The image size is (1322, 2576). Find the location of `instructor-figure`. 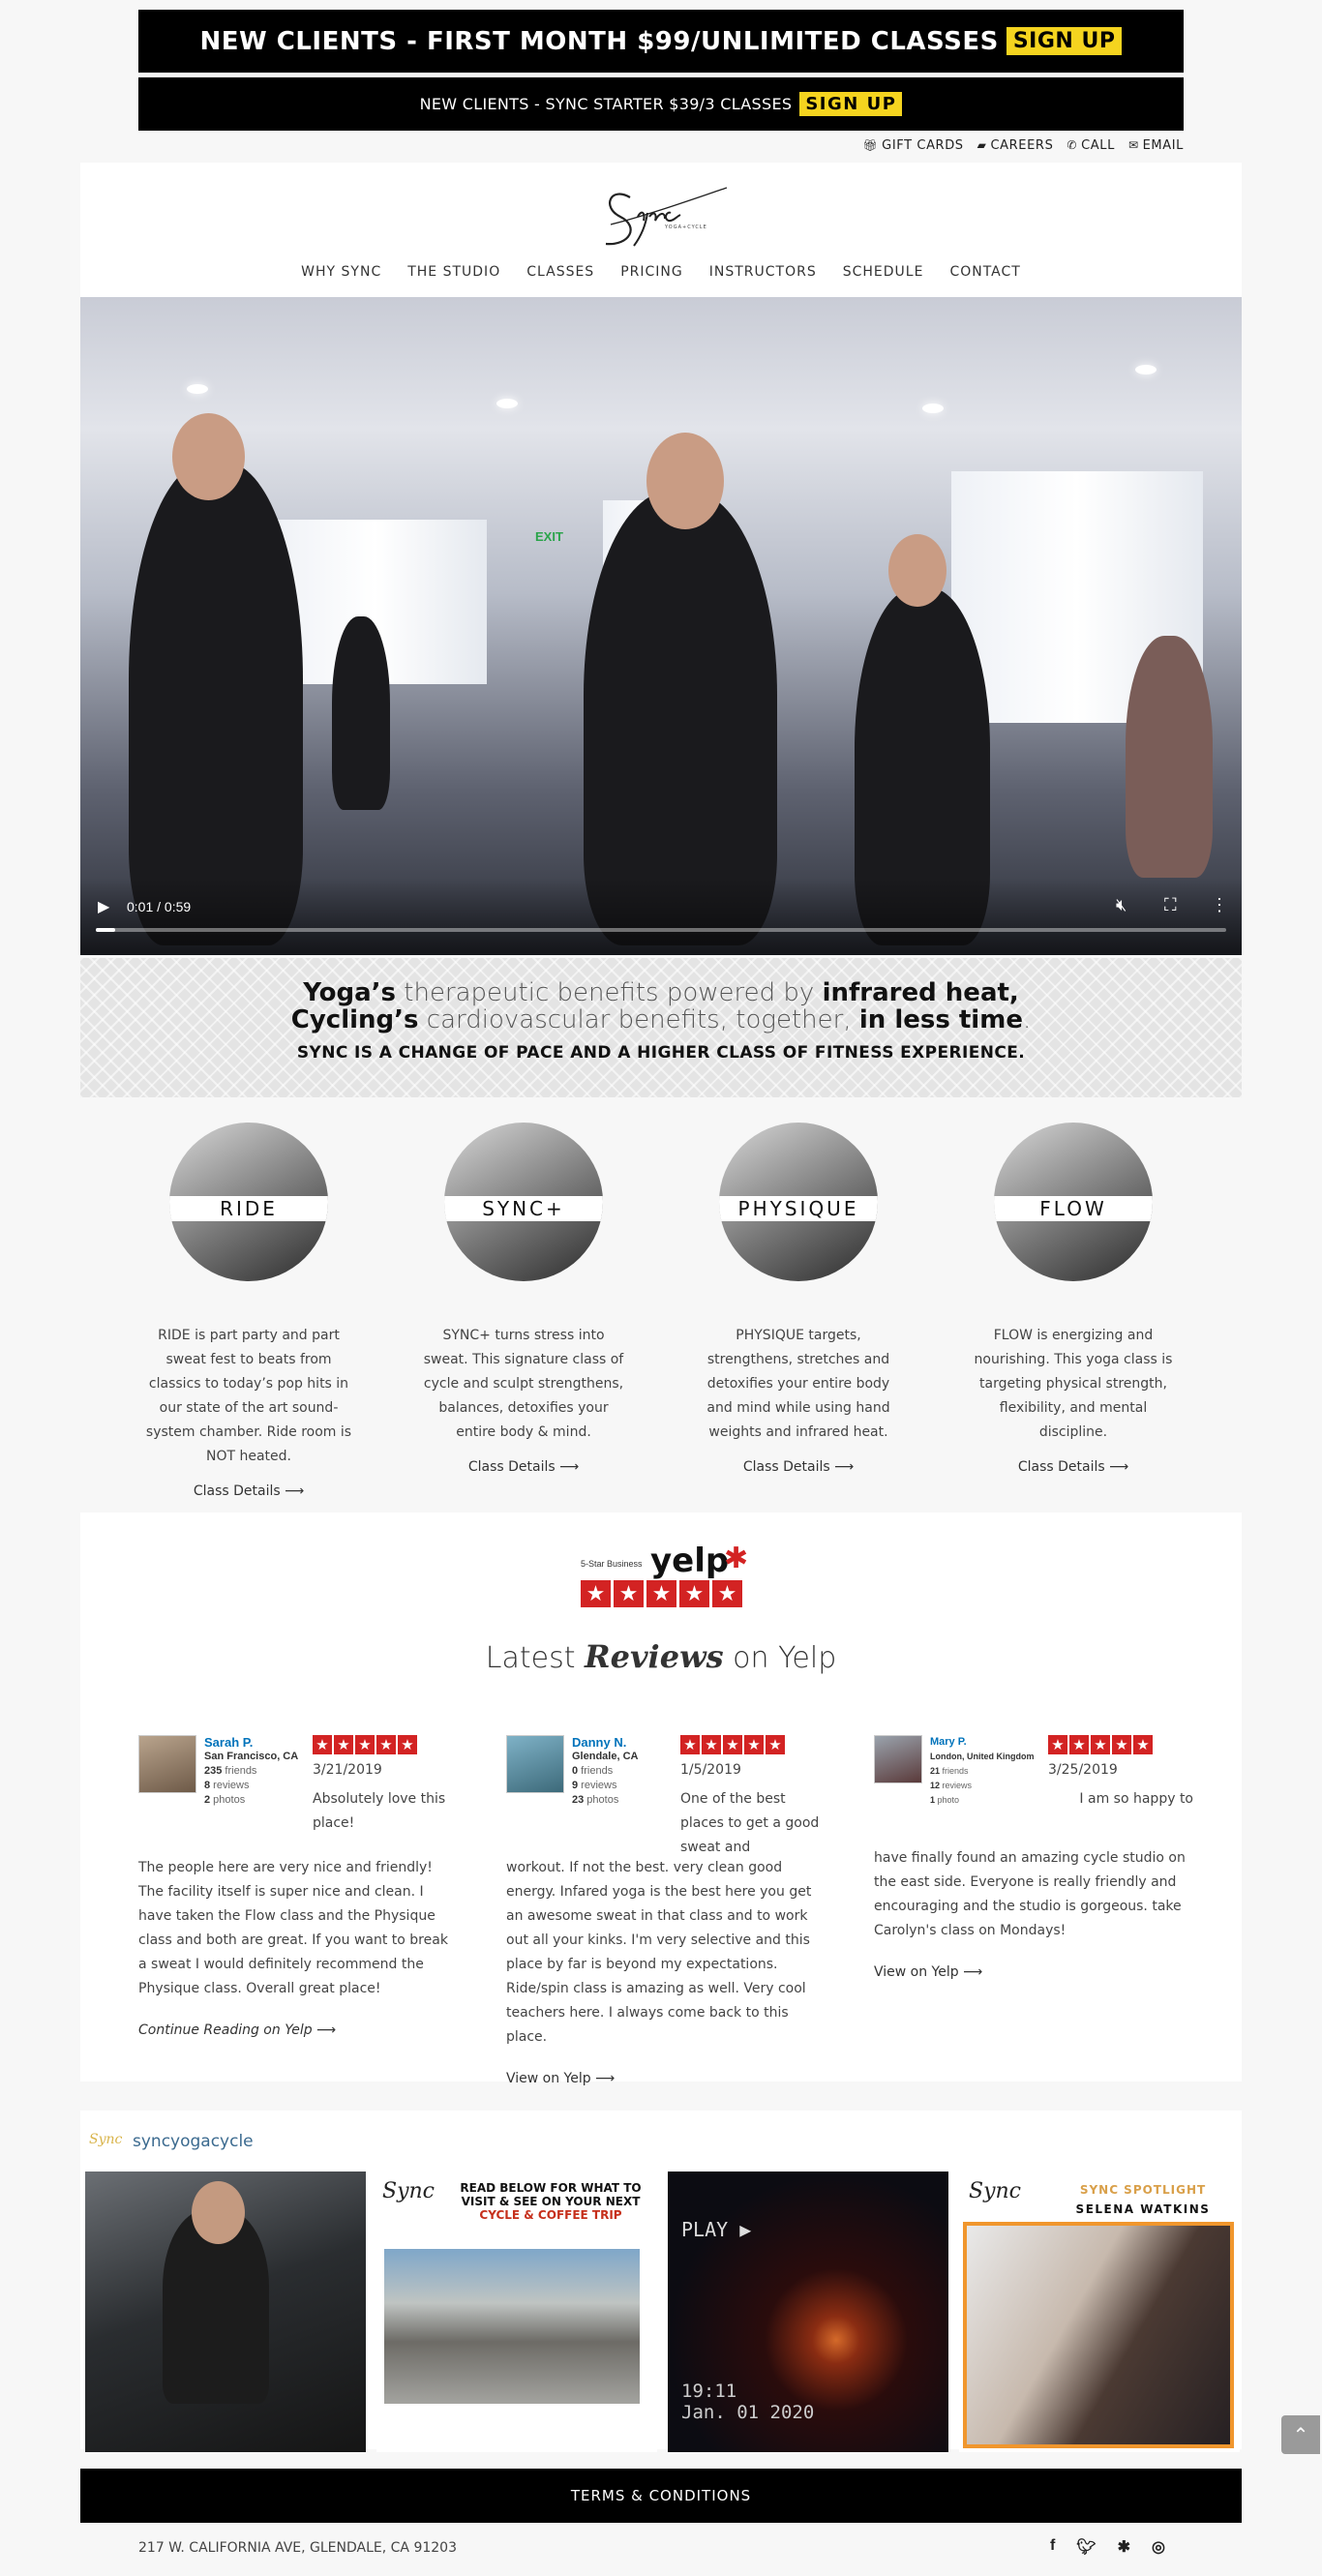

instructor-figure is located at coordinates (216, 703).